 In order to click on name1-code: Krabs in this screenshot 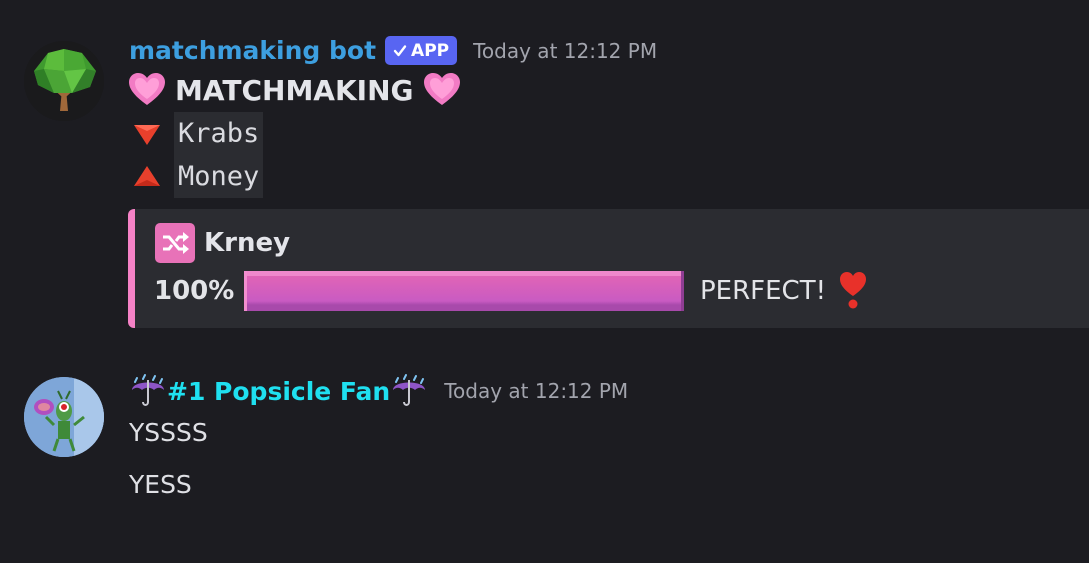, I will do `click(219, 133)`.